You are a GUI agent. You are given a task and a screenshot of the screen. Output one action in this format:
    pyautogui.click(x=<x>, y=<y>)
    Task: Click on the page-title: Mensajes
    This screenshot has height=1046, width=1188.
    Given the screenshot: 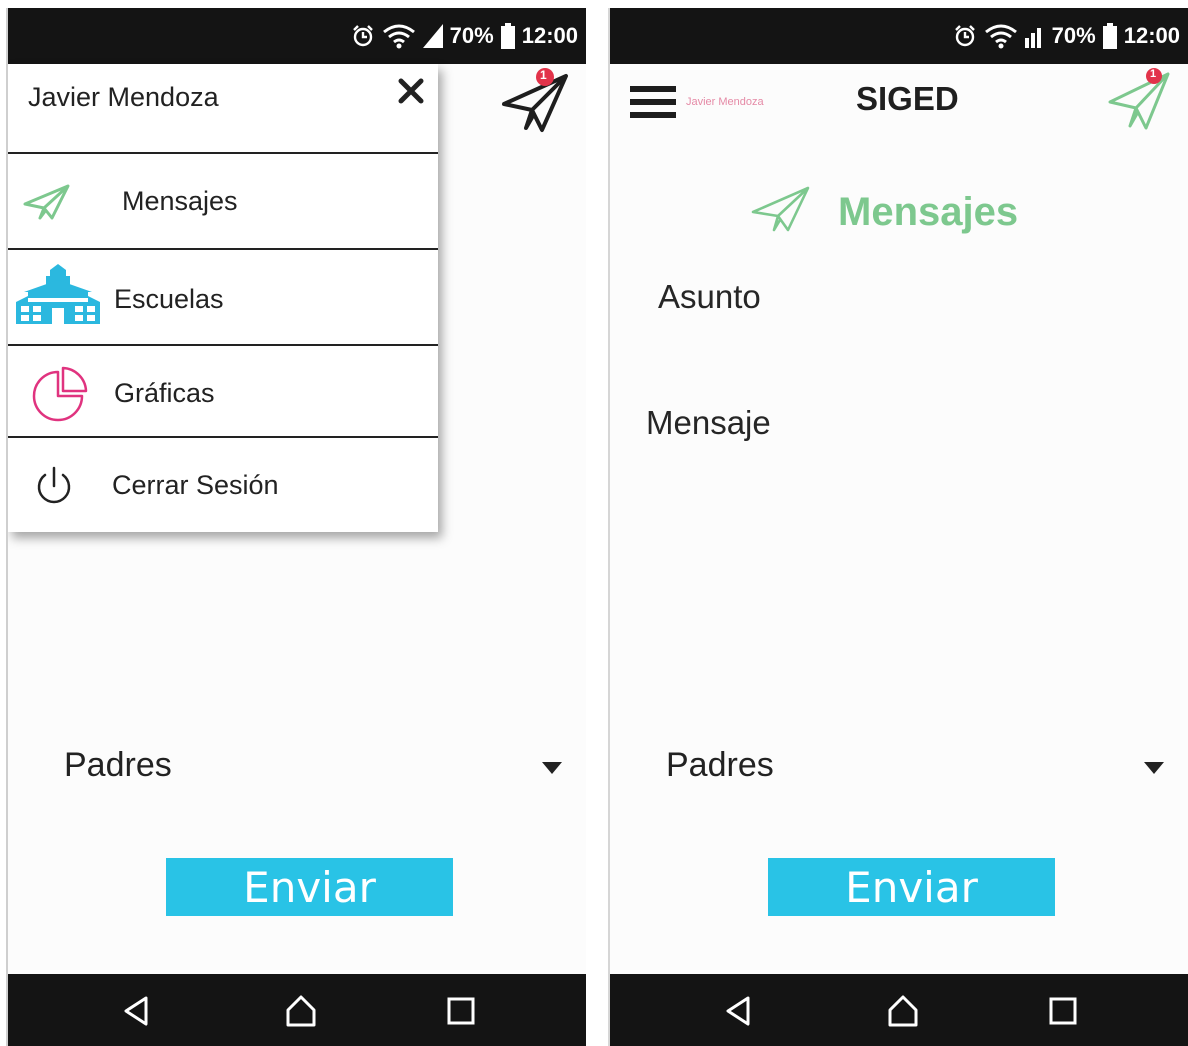 What is the action you would take?
    pyautogui.click(x=928, y=212)
    